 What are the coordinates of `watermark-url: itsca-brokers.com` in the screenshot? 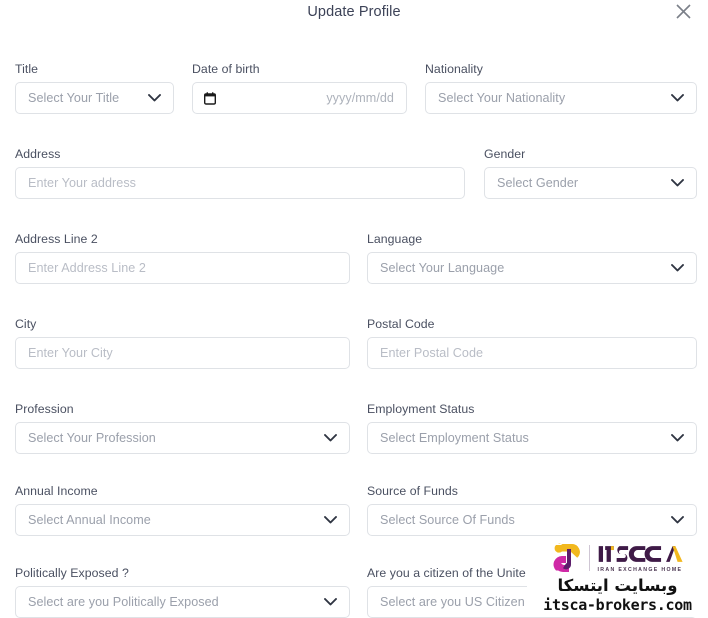 It's located at (617, 605).